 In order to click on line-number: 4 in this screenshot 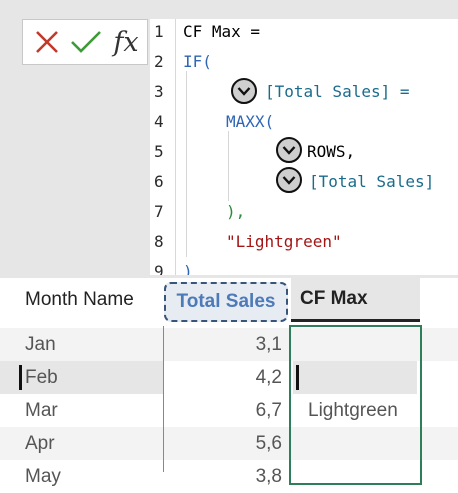, I will do `click(159, 121)`.